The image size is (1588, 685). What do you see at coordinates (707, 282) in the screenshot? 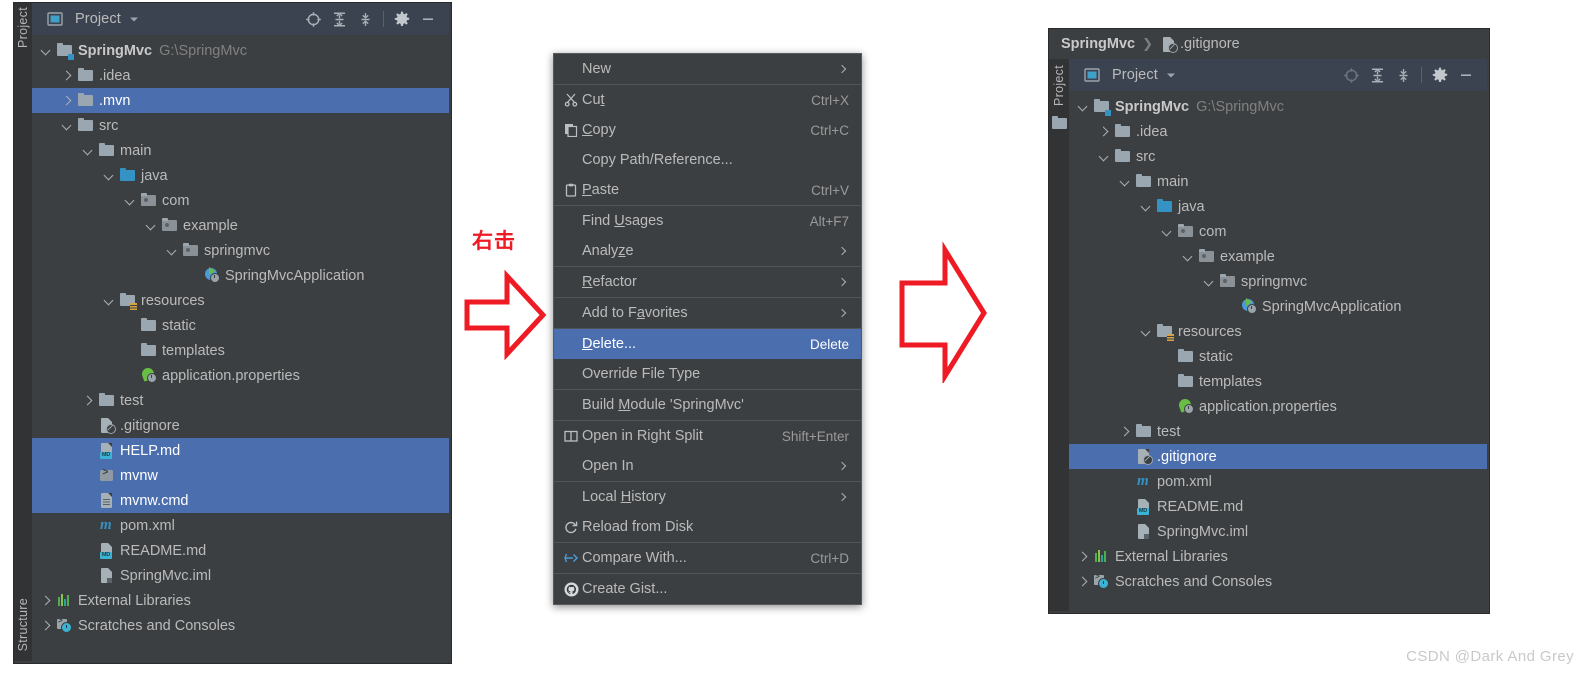
I see `menu-item: Refactor` at bounding box center [707, 282].